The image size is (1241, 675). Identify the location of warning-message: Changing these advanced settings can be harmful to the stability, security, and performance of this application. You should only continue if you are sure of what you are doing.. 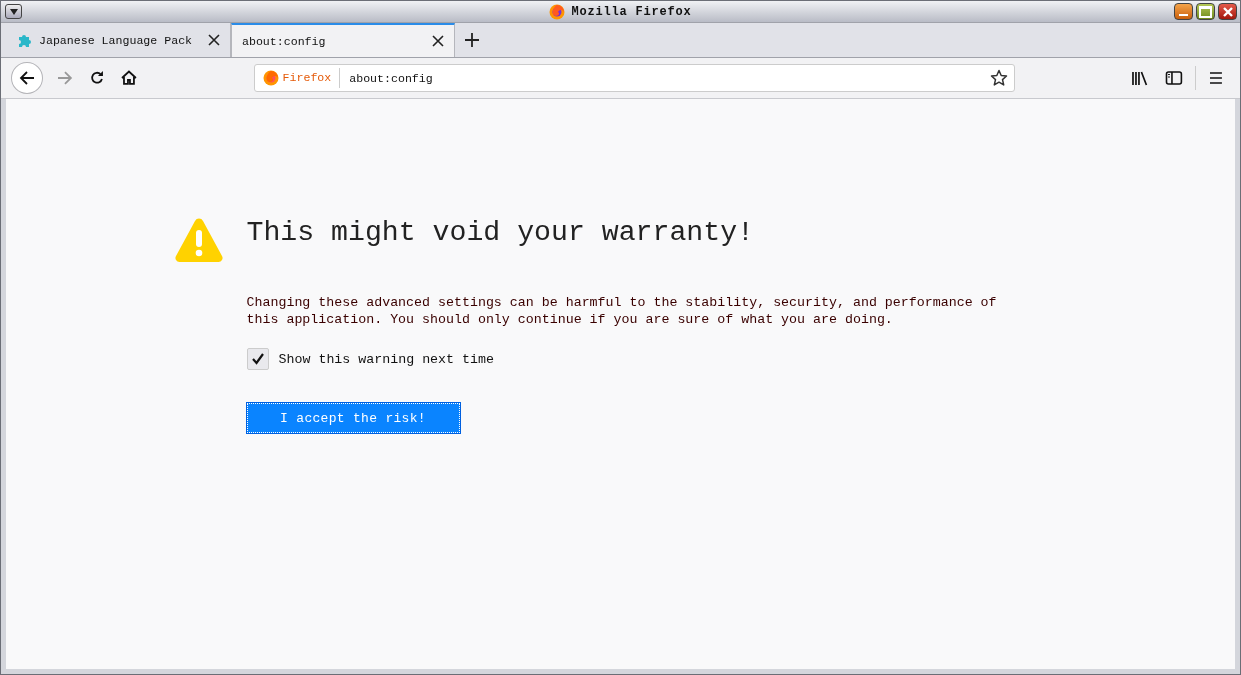
(622, 311).